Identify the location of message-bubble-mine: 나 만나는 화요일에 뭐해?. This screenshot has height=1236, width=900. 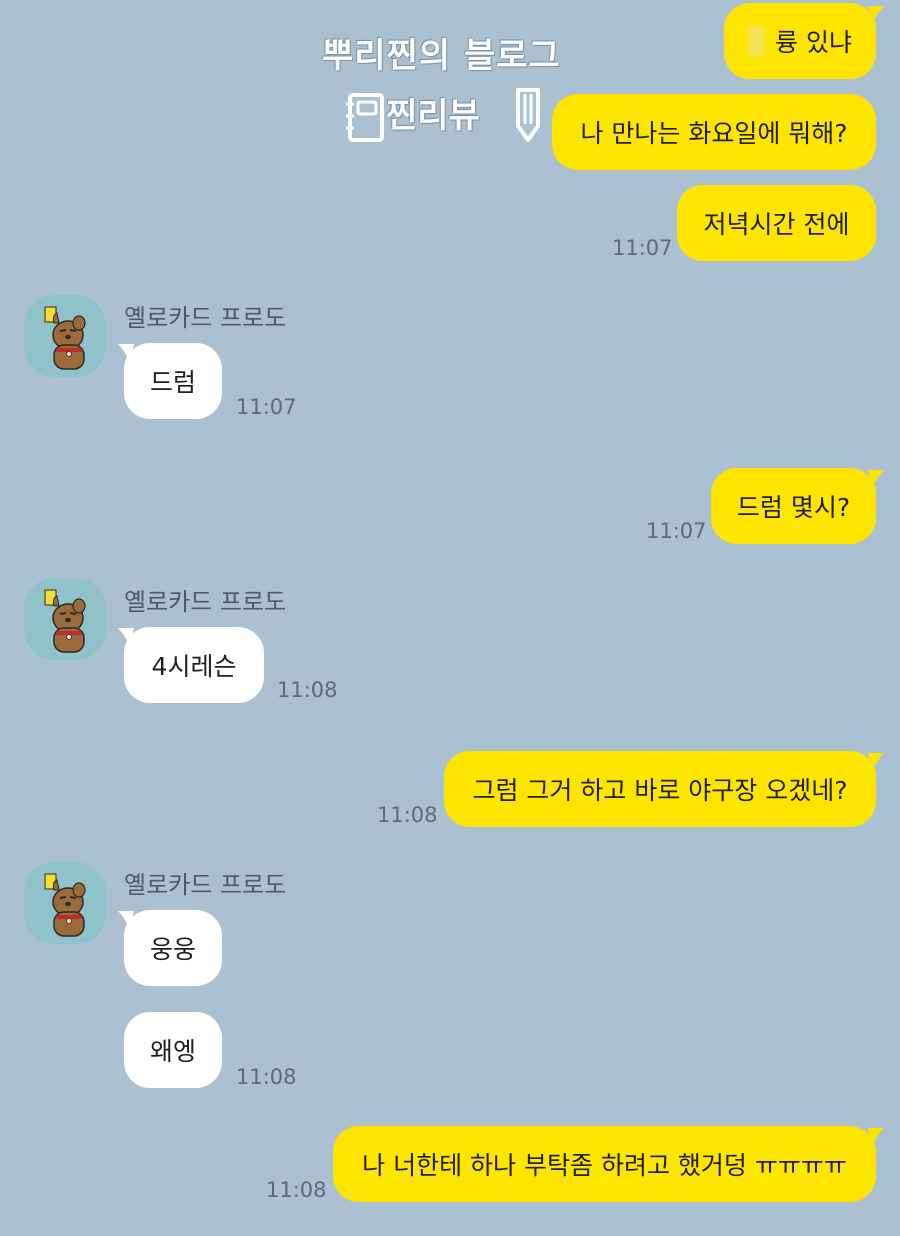
(714, 132).